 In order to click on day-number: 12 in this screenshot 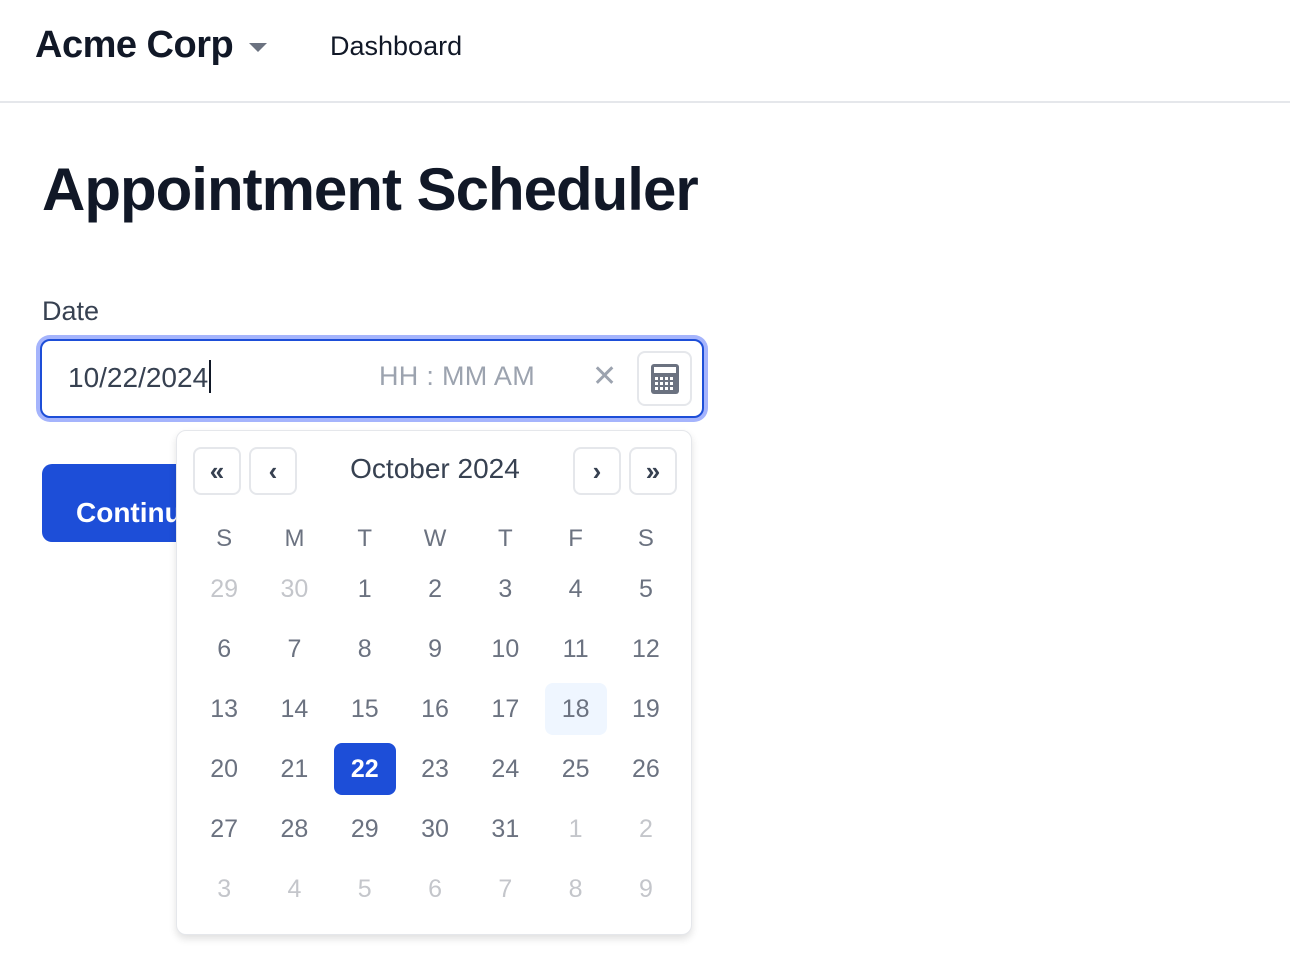, I will do `click(646, 649)`.